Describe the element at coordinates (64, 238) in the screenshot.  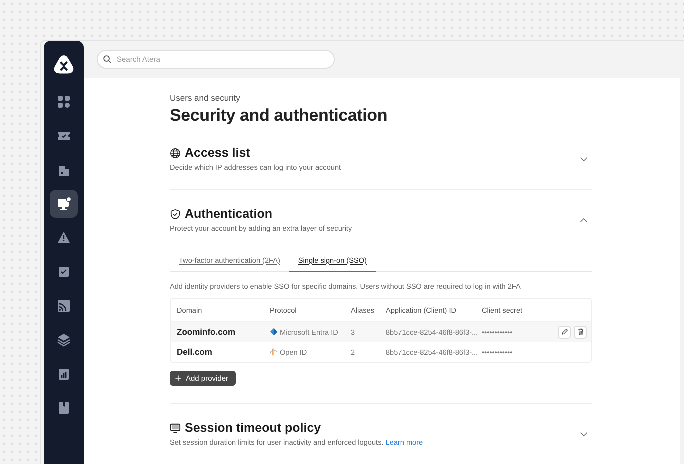
I see `warning-icon` at that location.